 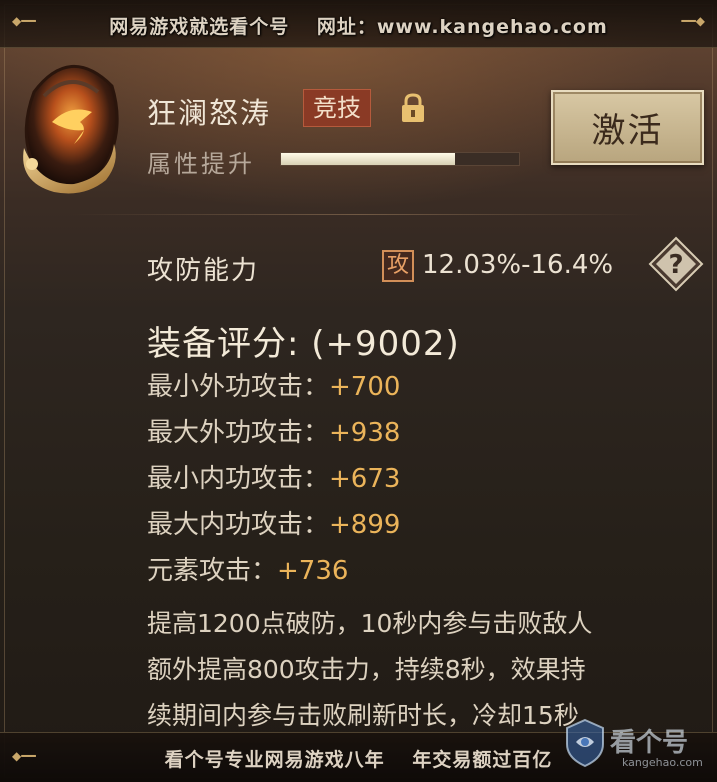 What do you see at coordinates (199, 27) in the screenshot?
I see `watermark-slogan: 网易游戏就选看个号` at bounding box center [199, 27].